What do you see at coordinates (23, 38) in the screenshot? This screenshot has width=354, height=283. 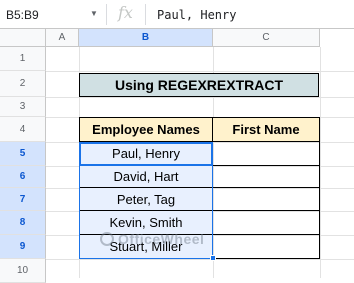 I see `select-all-corner` at bounding box center [23, 38].